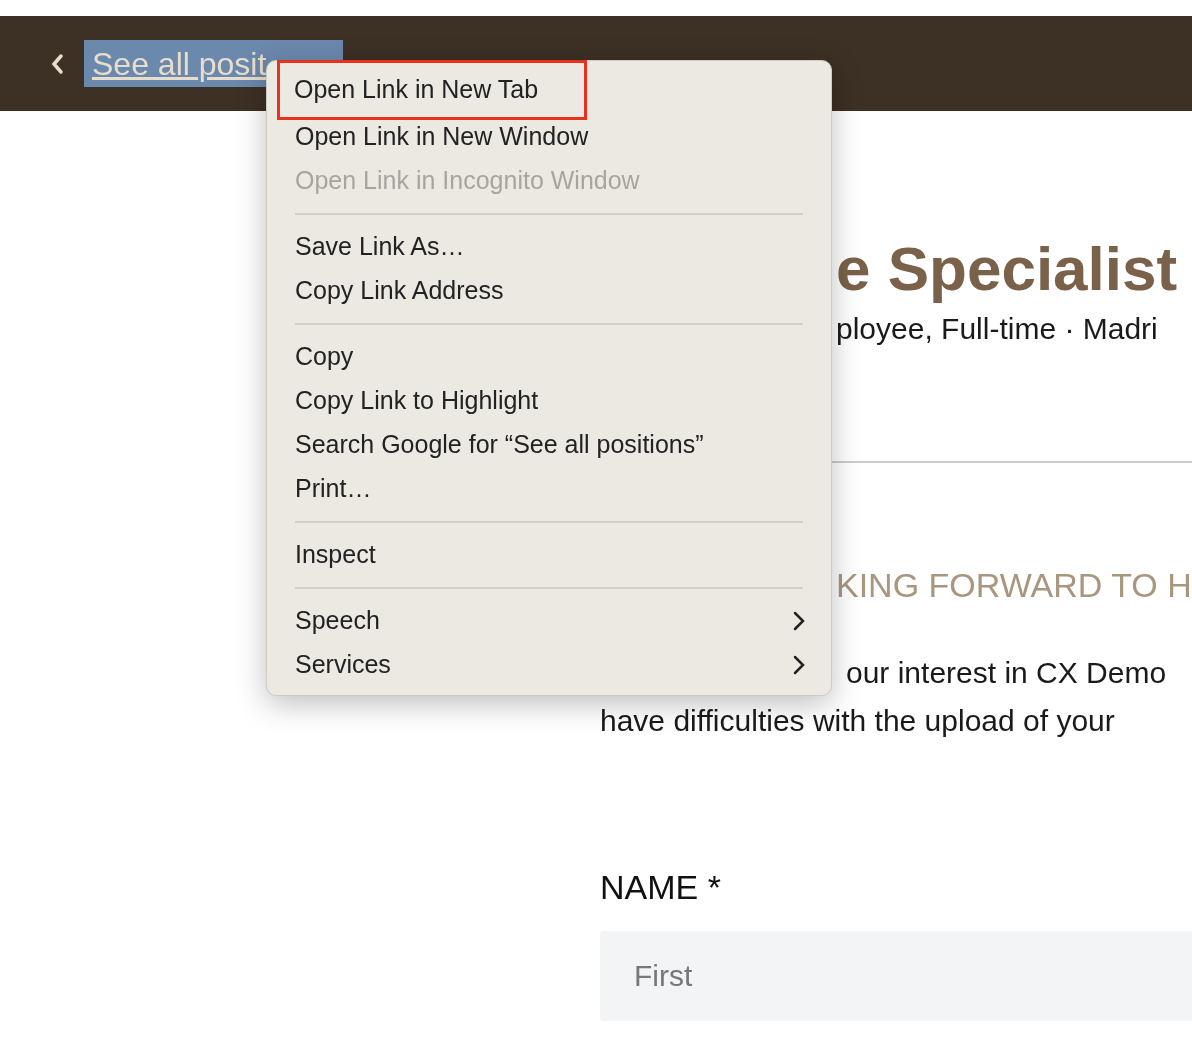 This screenshot has width=1192, height=1054. Describe the element at coordinates (1007, 673) in the screenshot. I see `intro-text: our interest in CX Demo` at that location.